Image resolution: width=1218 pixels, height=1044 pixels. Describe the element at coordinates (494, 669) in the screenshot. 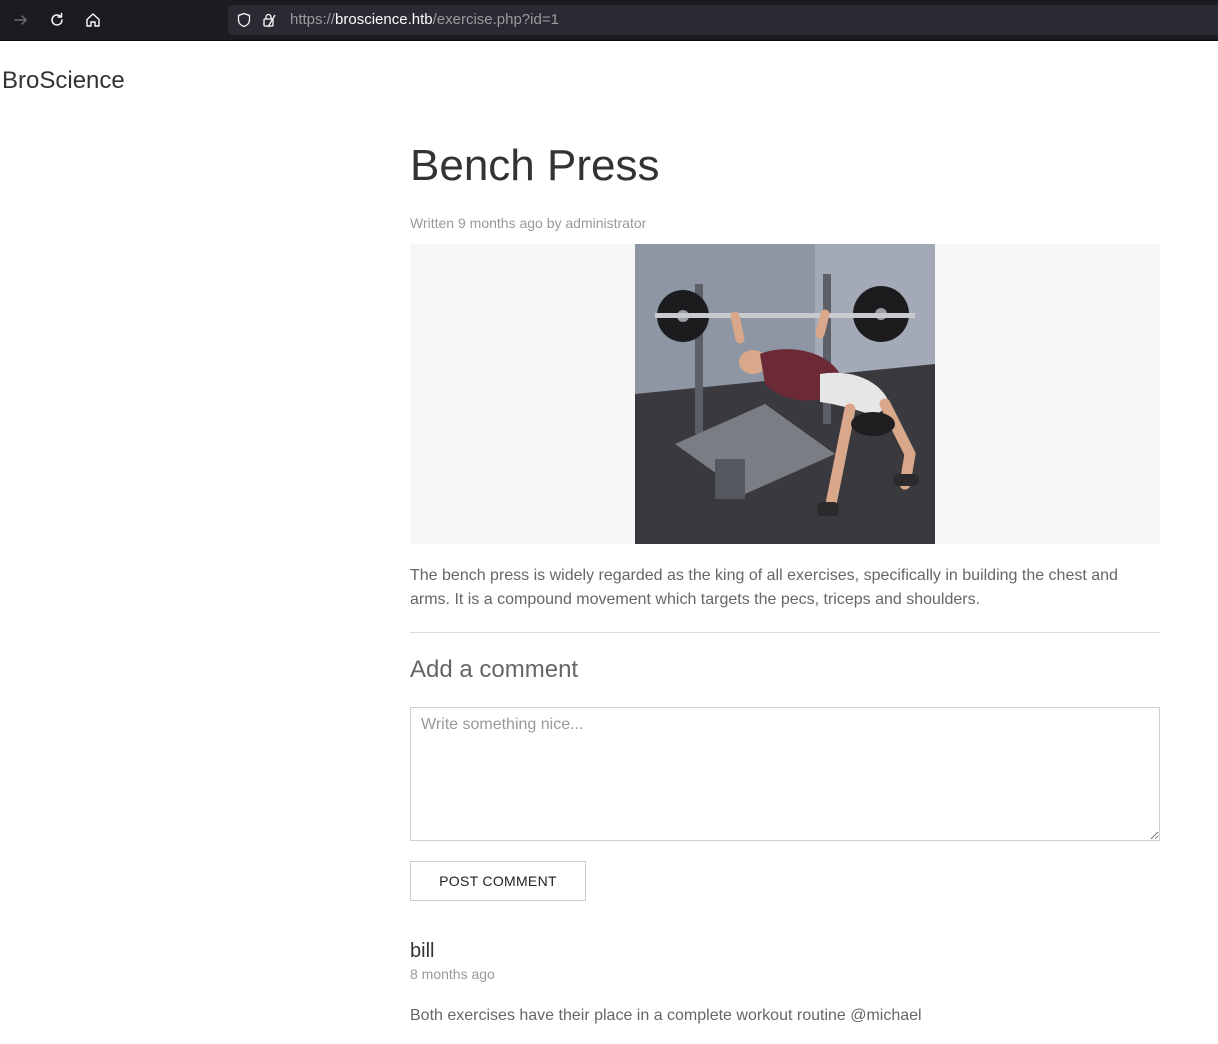

I see `add-comment-heading: Add a comment` at that location.